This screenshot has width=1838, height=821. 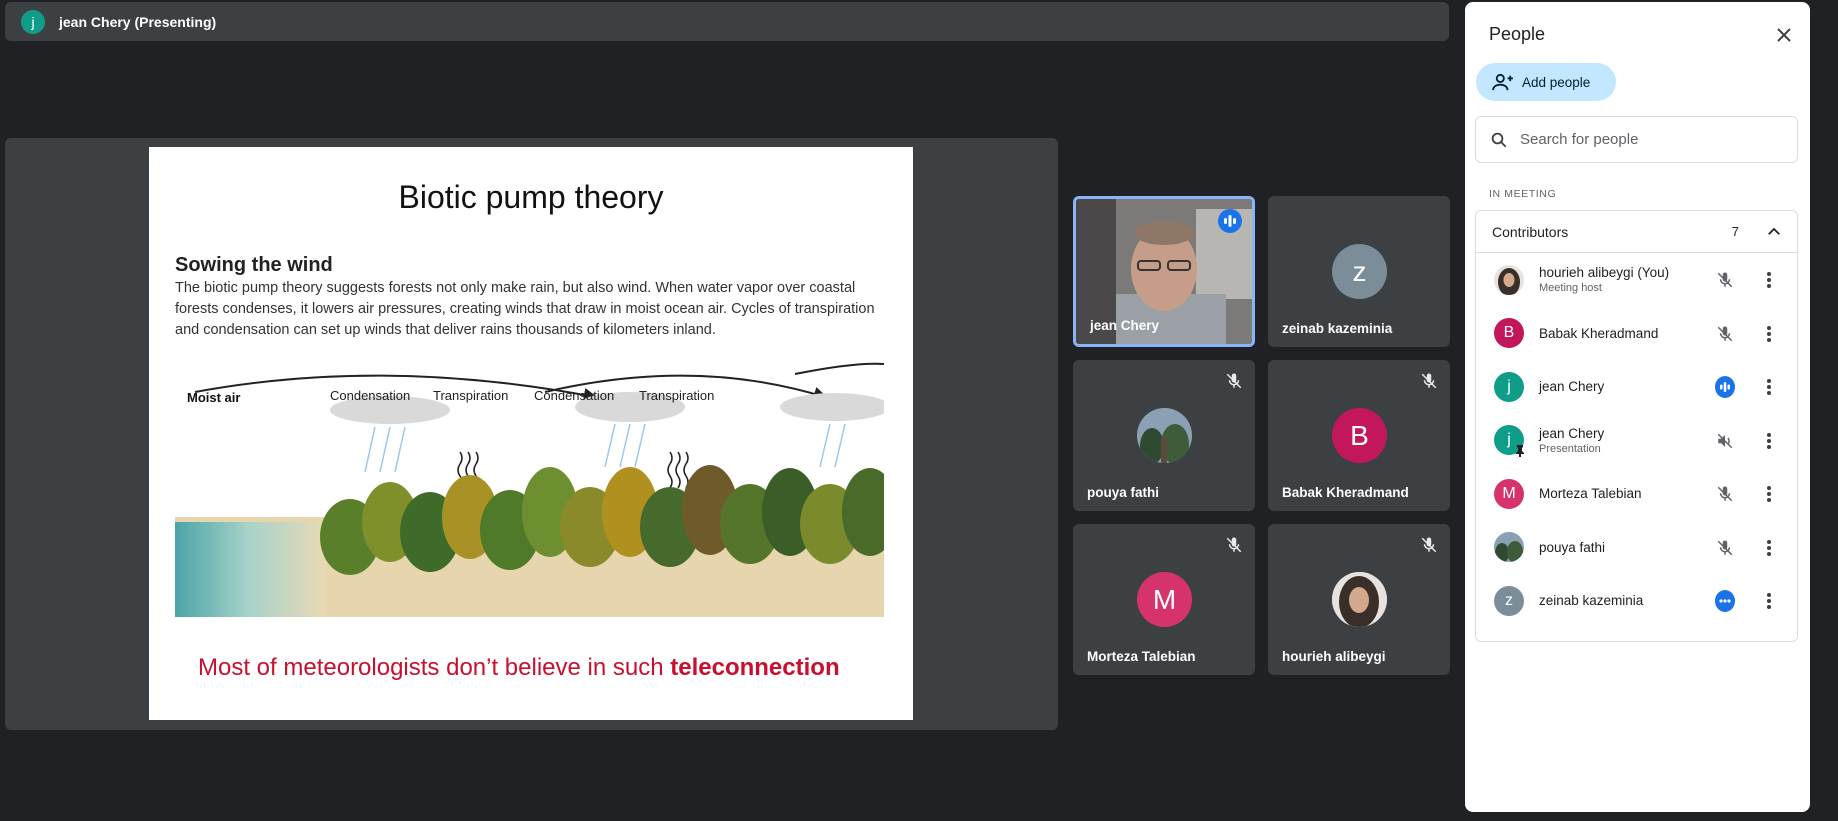 I want to click on more-horiz-icon, so click(x=1725, y=601).